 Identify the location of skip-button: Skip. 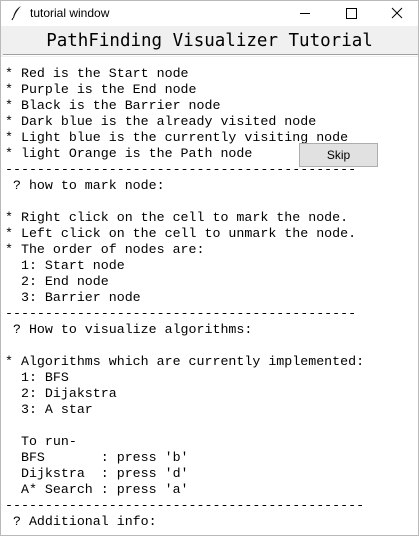
(338, 155).